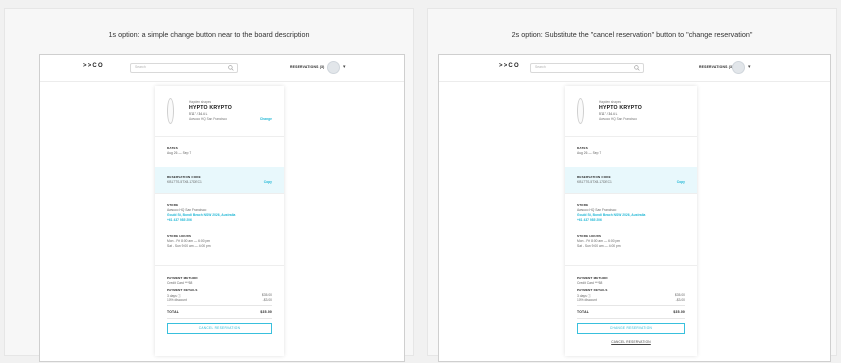 This screenshot has height=363, width=841. Describe the element at coordinates (219, 328) in the screenshot. I see `cancel-reservation-button: CANCEL RESERVATION` at that location.